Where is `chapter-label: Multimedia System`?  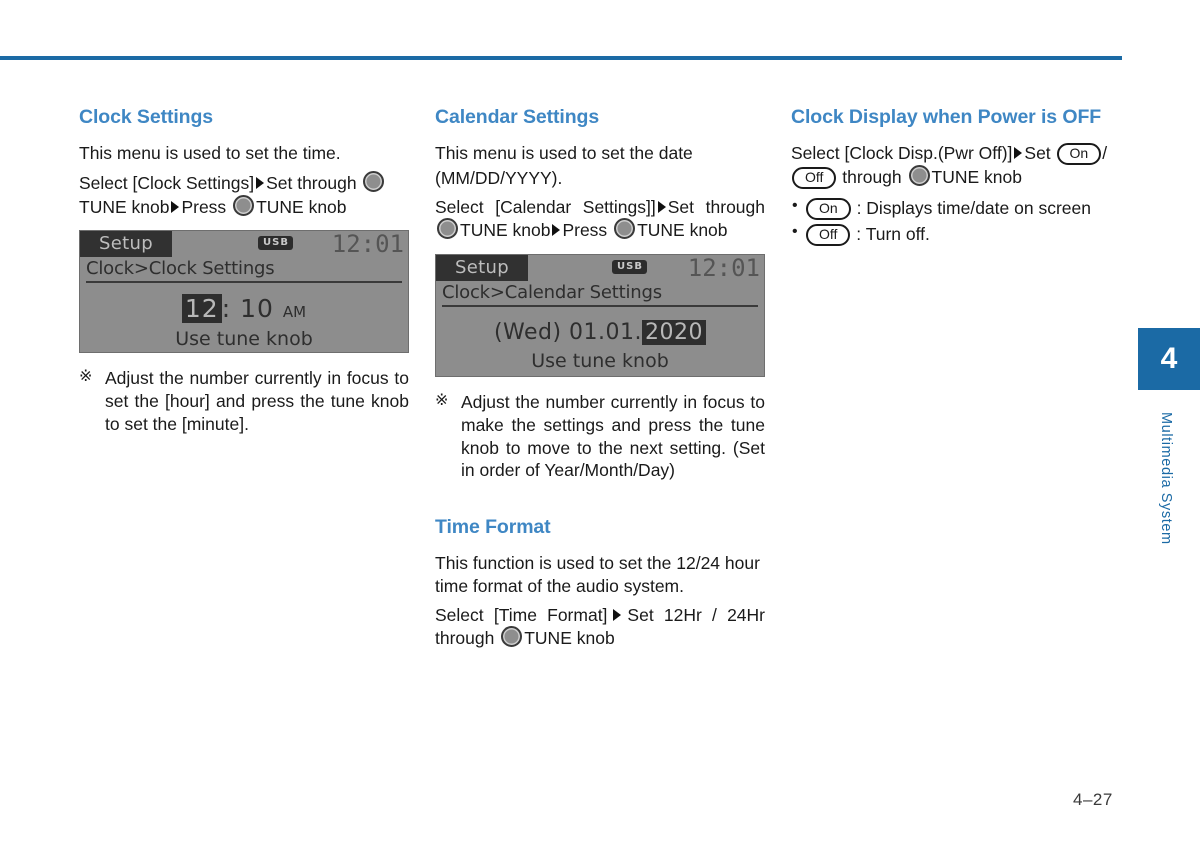
chapter-label: Multimedia System is located at coordinates (1166, 478).